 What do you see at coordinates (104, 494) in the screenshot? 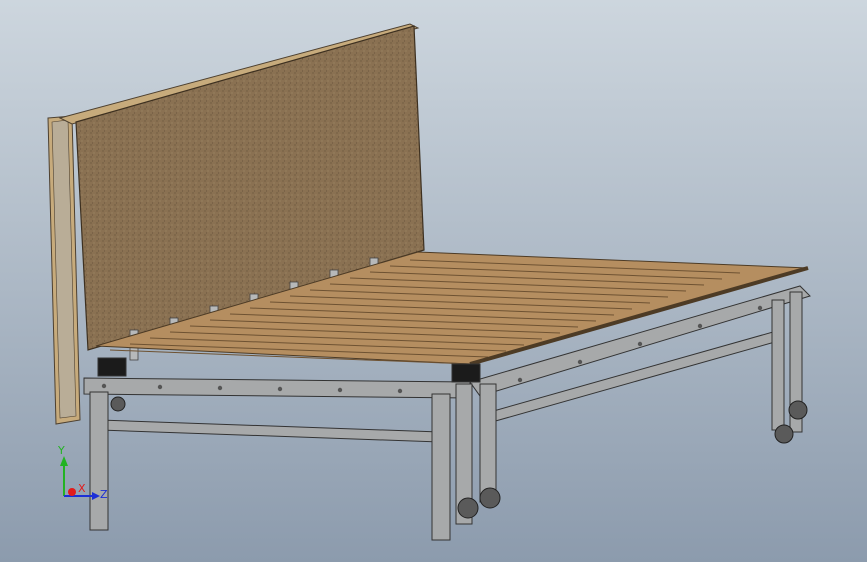
I see `triad-z-label: Z` at bounding box center [104, 494].